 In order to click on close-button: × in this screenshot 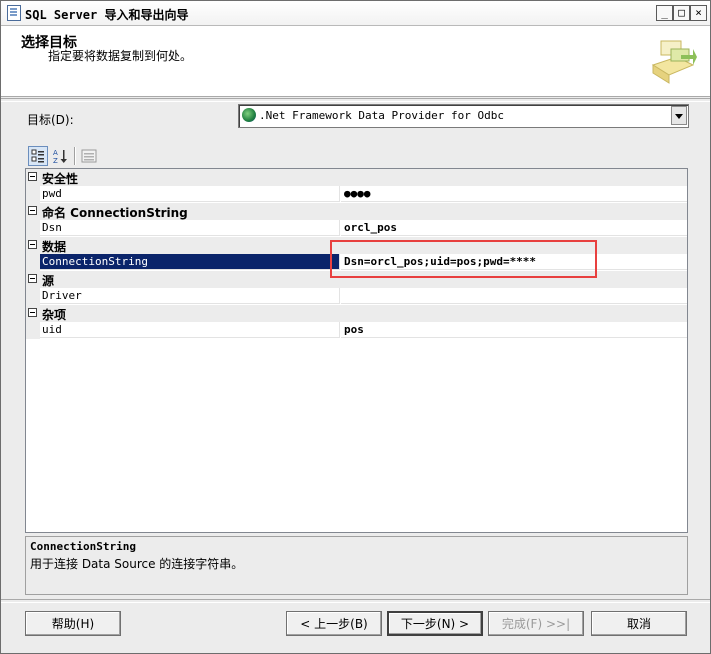, I will do `click(698, 13)`.